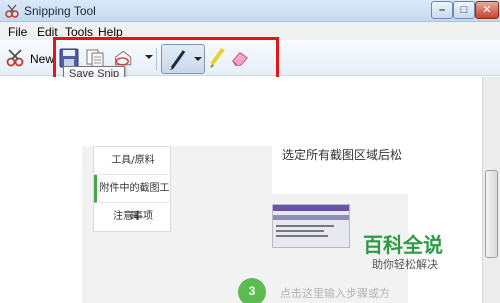 The height and width of the screenshot is (303, 500). Describe the element at coordinates (311, 208) in the screenshot. I see `mini-title-bar` at that location.